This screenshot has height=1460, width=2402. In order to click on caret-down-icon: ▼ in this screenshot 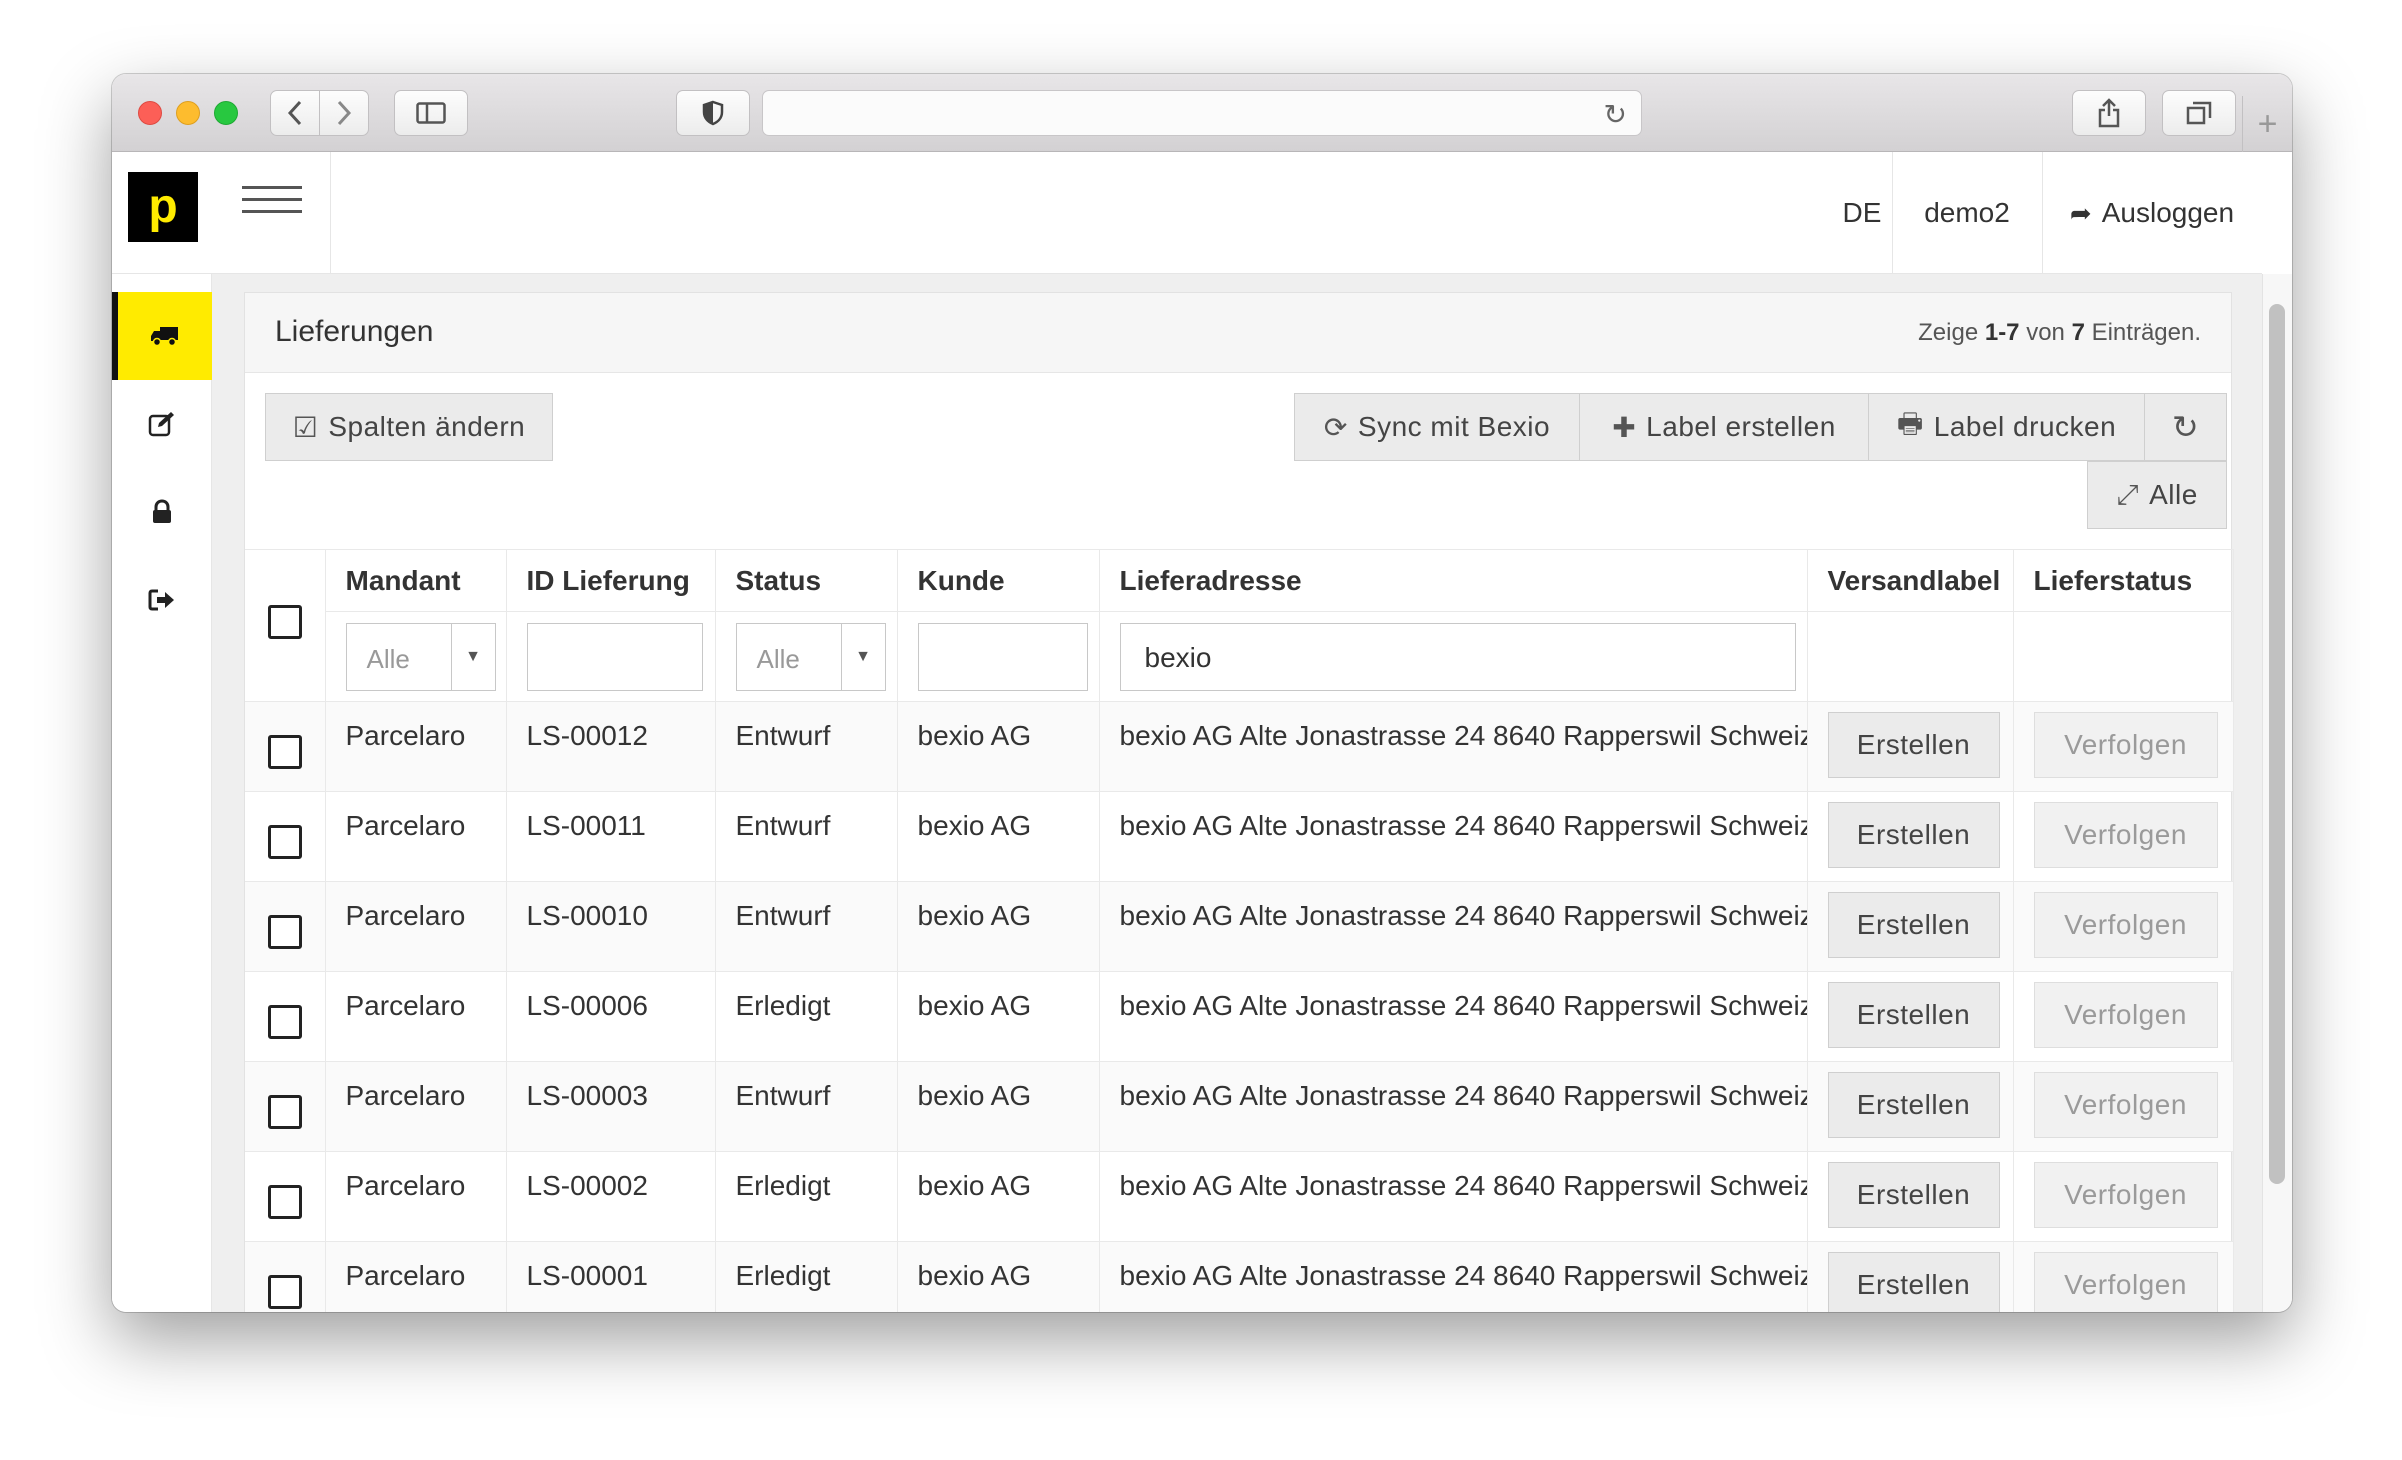, I will do `click(862, 656)`.